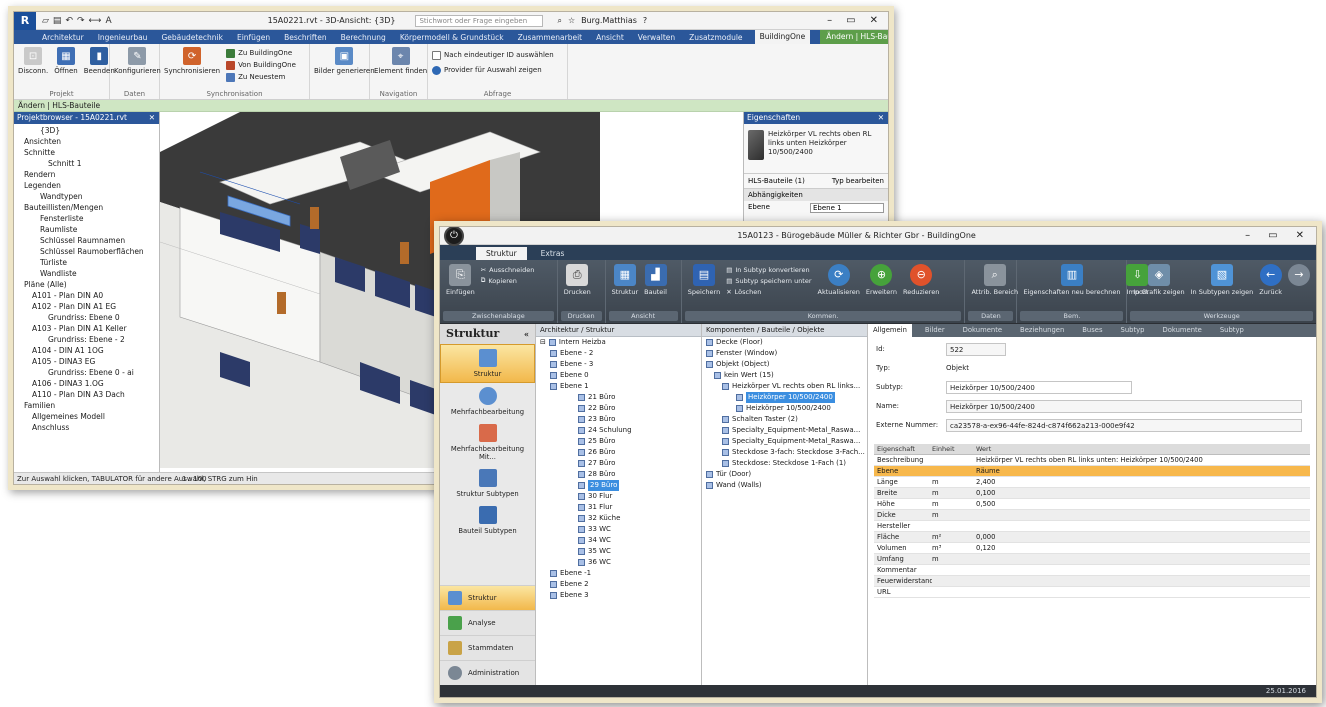 This screenshot has height=707, width=1326. What do you see at coordinates (784, 397) in the screenshot?
I see `component-tree-item: Heizkörper 10/500/2400` at bounding box center [784, 397].